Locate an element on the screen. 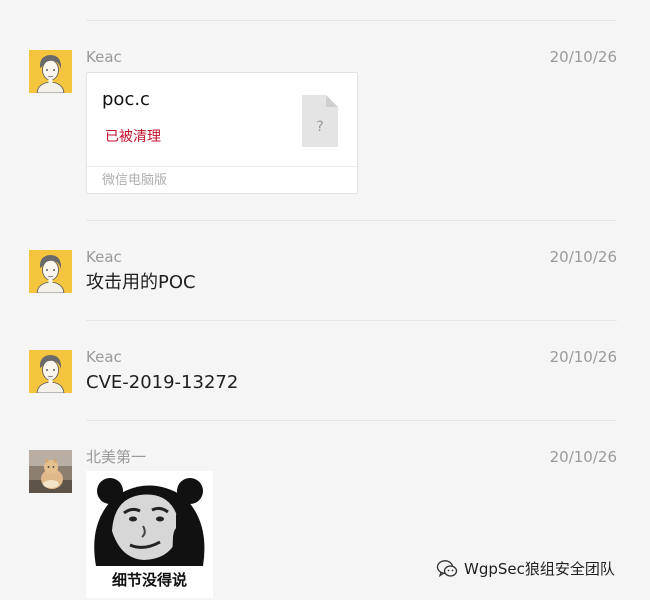  cat-photo-avatar-icon is located at coordinates (50, 471).